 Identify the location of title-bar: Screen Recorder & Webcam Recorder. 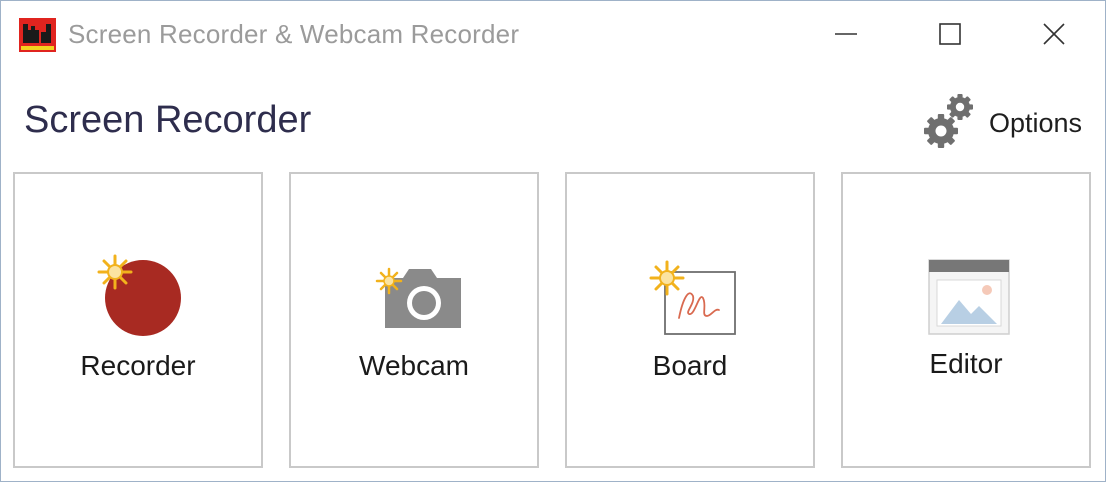
(553, 34).